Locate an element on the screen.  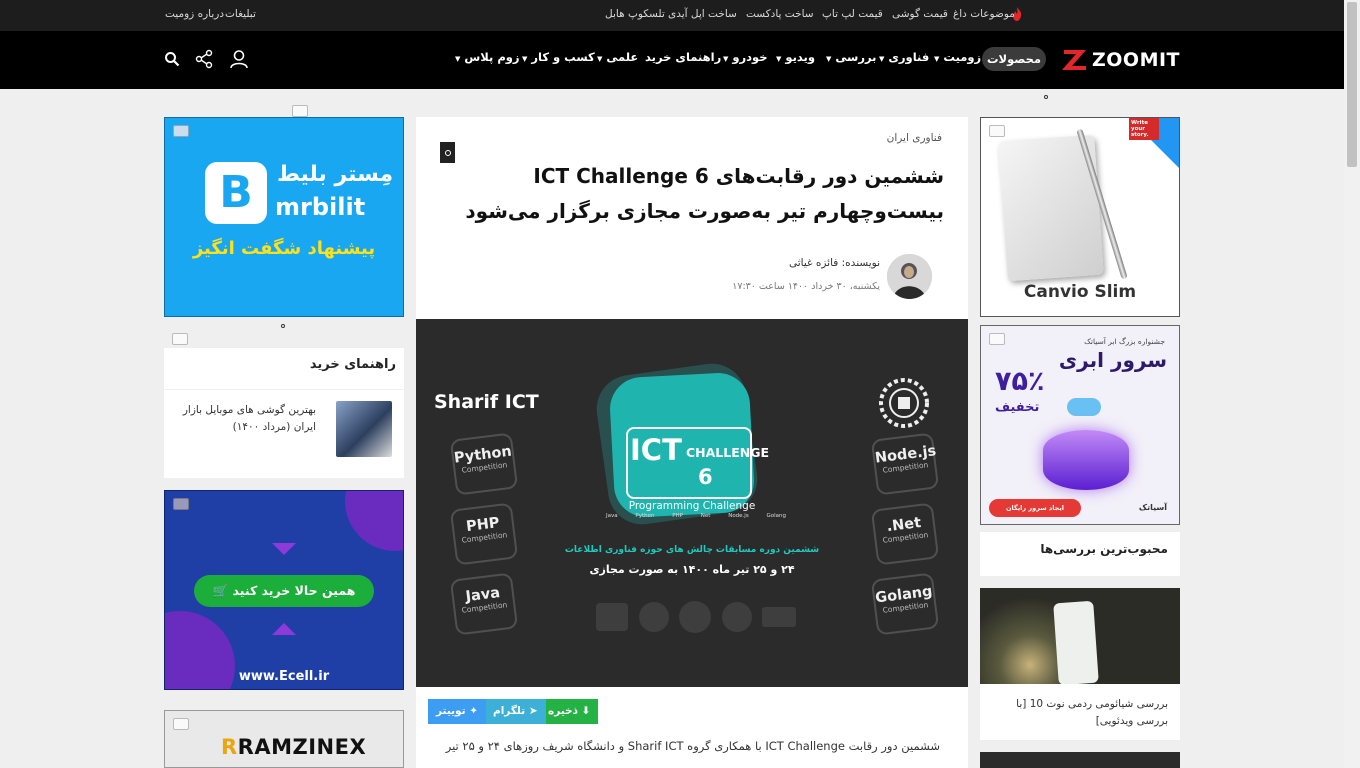
article-date: یکشنبه، ۳۰ خرداد ۱۴۰۰ ساعت ۱۷:۳۰ is located at coordinates (806, 286).